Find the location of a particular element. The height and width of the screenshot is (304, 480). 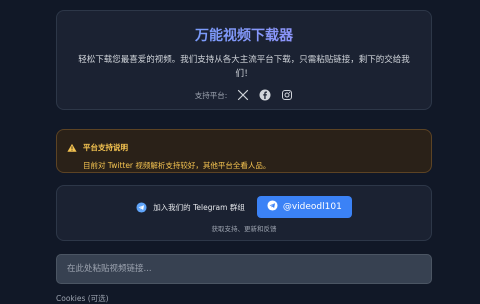

telegram-group-button: @videodl101 is located at coordinates (304, 207).